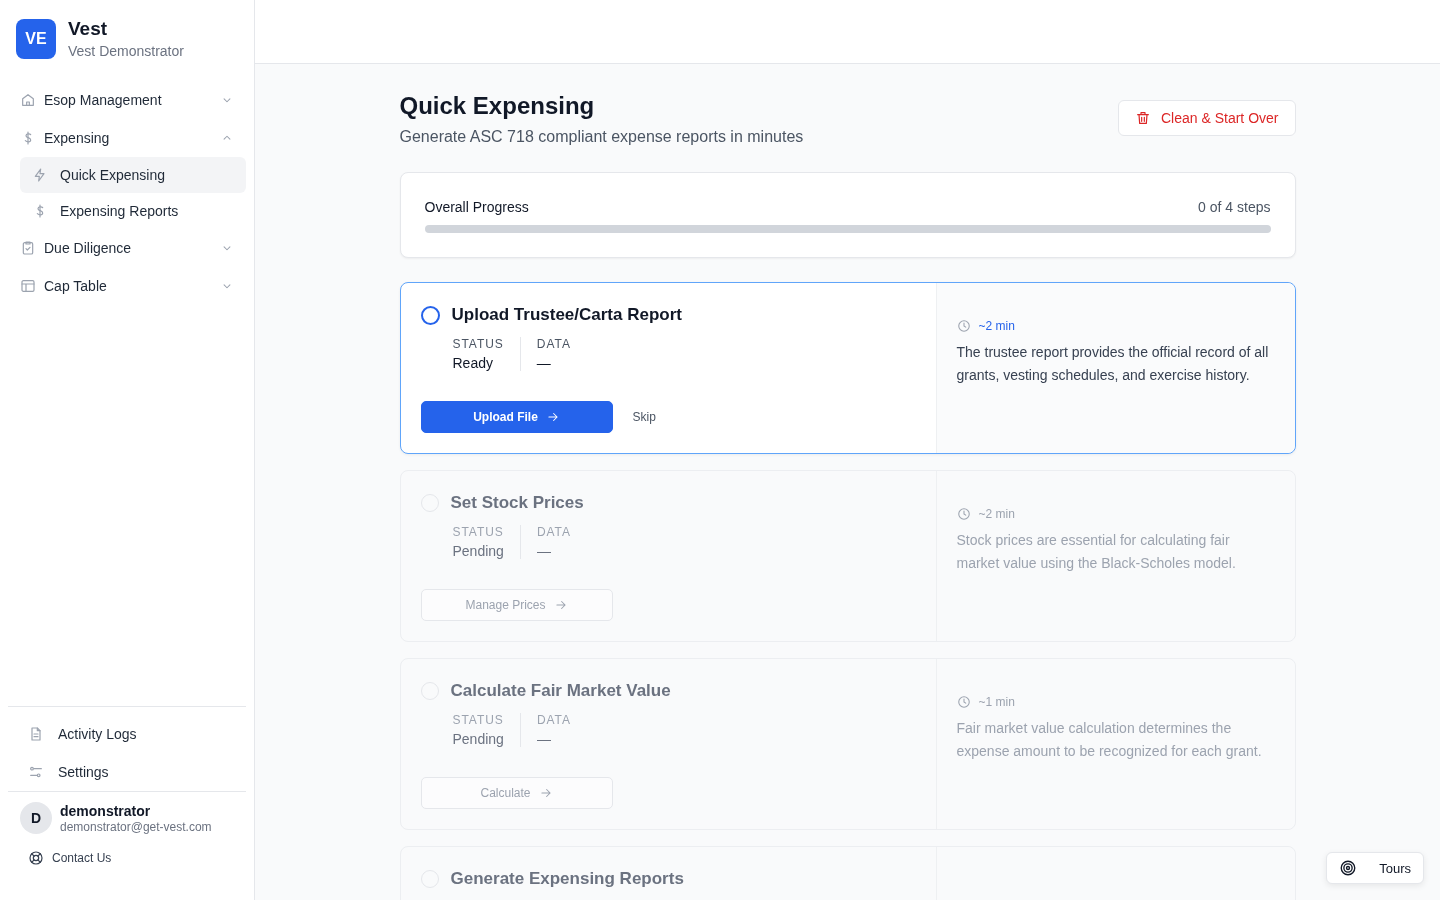 This screenshot has width=1440, height=900. I want to click on app-name: Vest, so click(88, 29).